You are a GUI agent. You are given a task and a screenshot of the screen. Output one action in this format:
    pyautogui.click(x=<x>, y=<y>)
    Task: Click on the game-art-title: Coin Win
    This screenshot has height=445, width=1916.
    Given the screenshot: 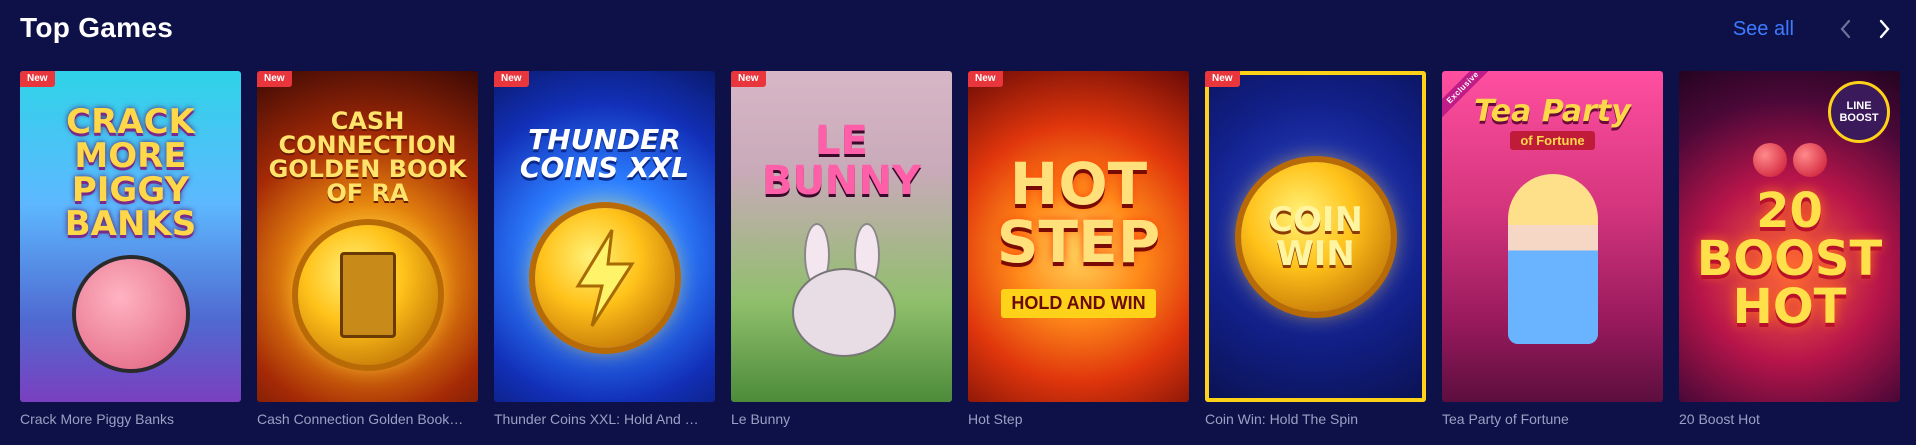 What is the action you would take?
    pyautogui.click(x=1315, y=236)
    